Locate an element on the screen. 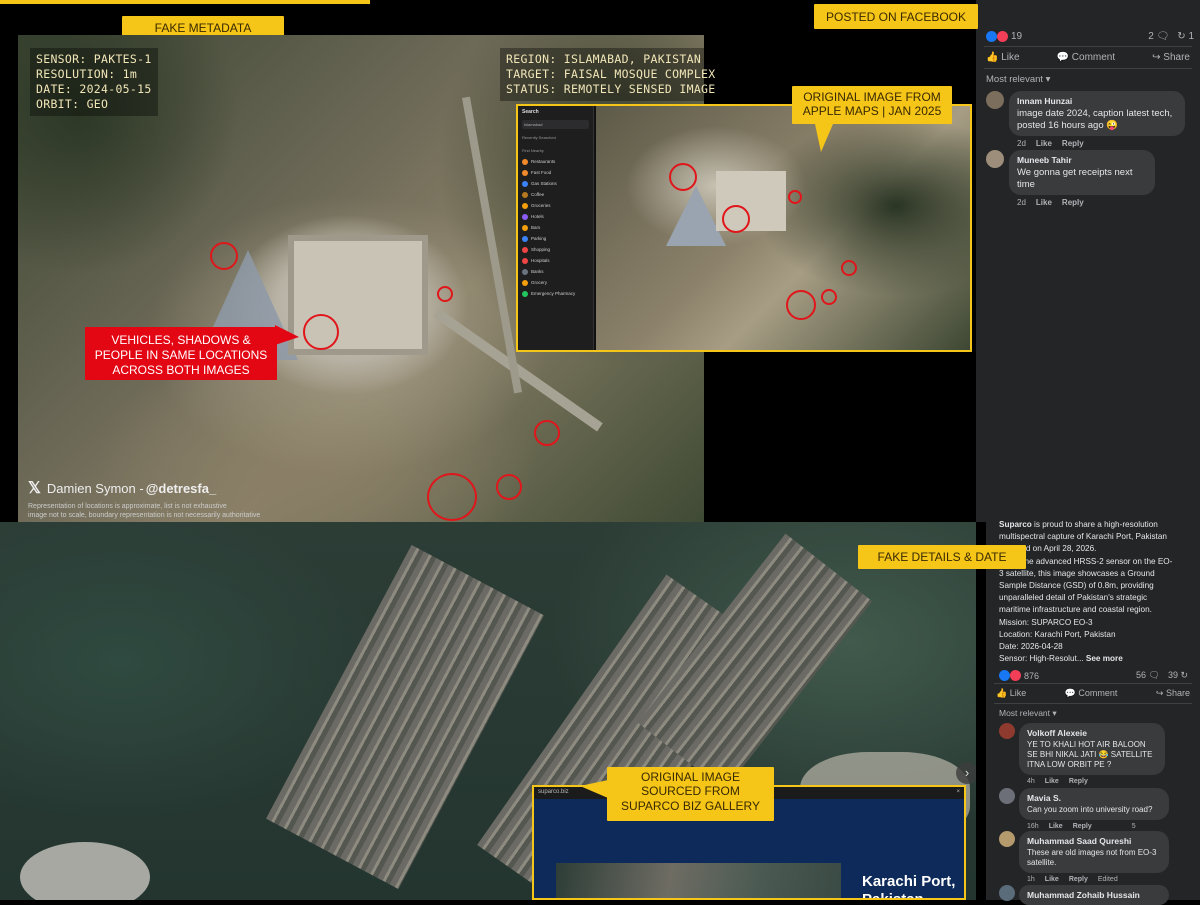  shares-count: ↻ 1 is located at coordinates (1185, 36).